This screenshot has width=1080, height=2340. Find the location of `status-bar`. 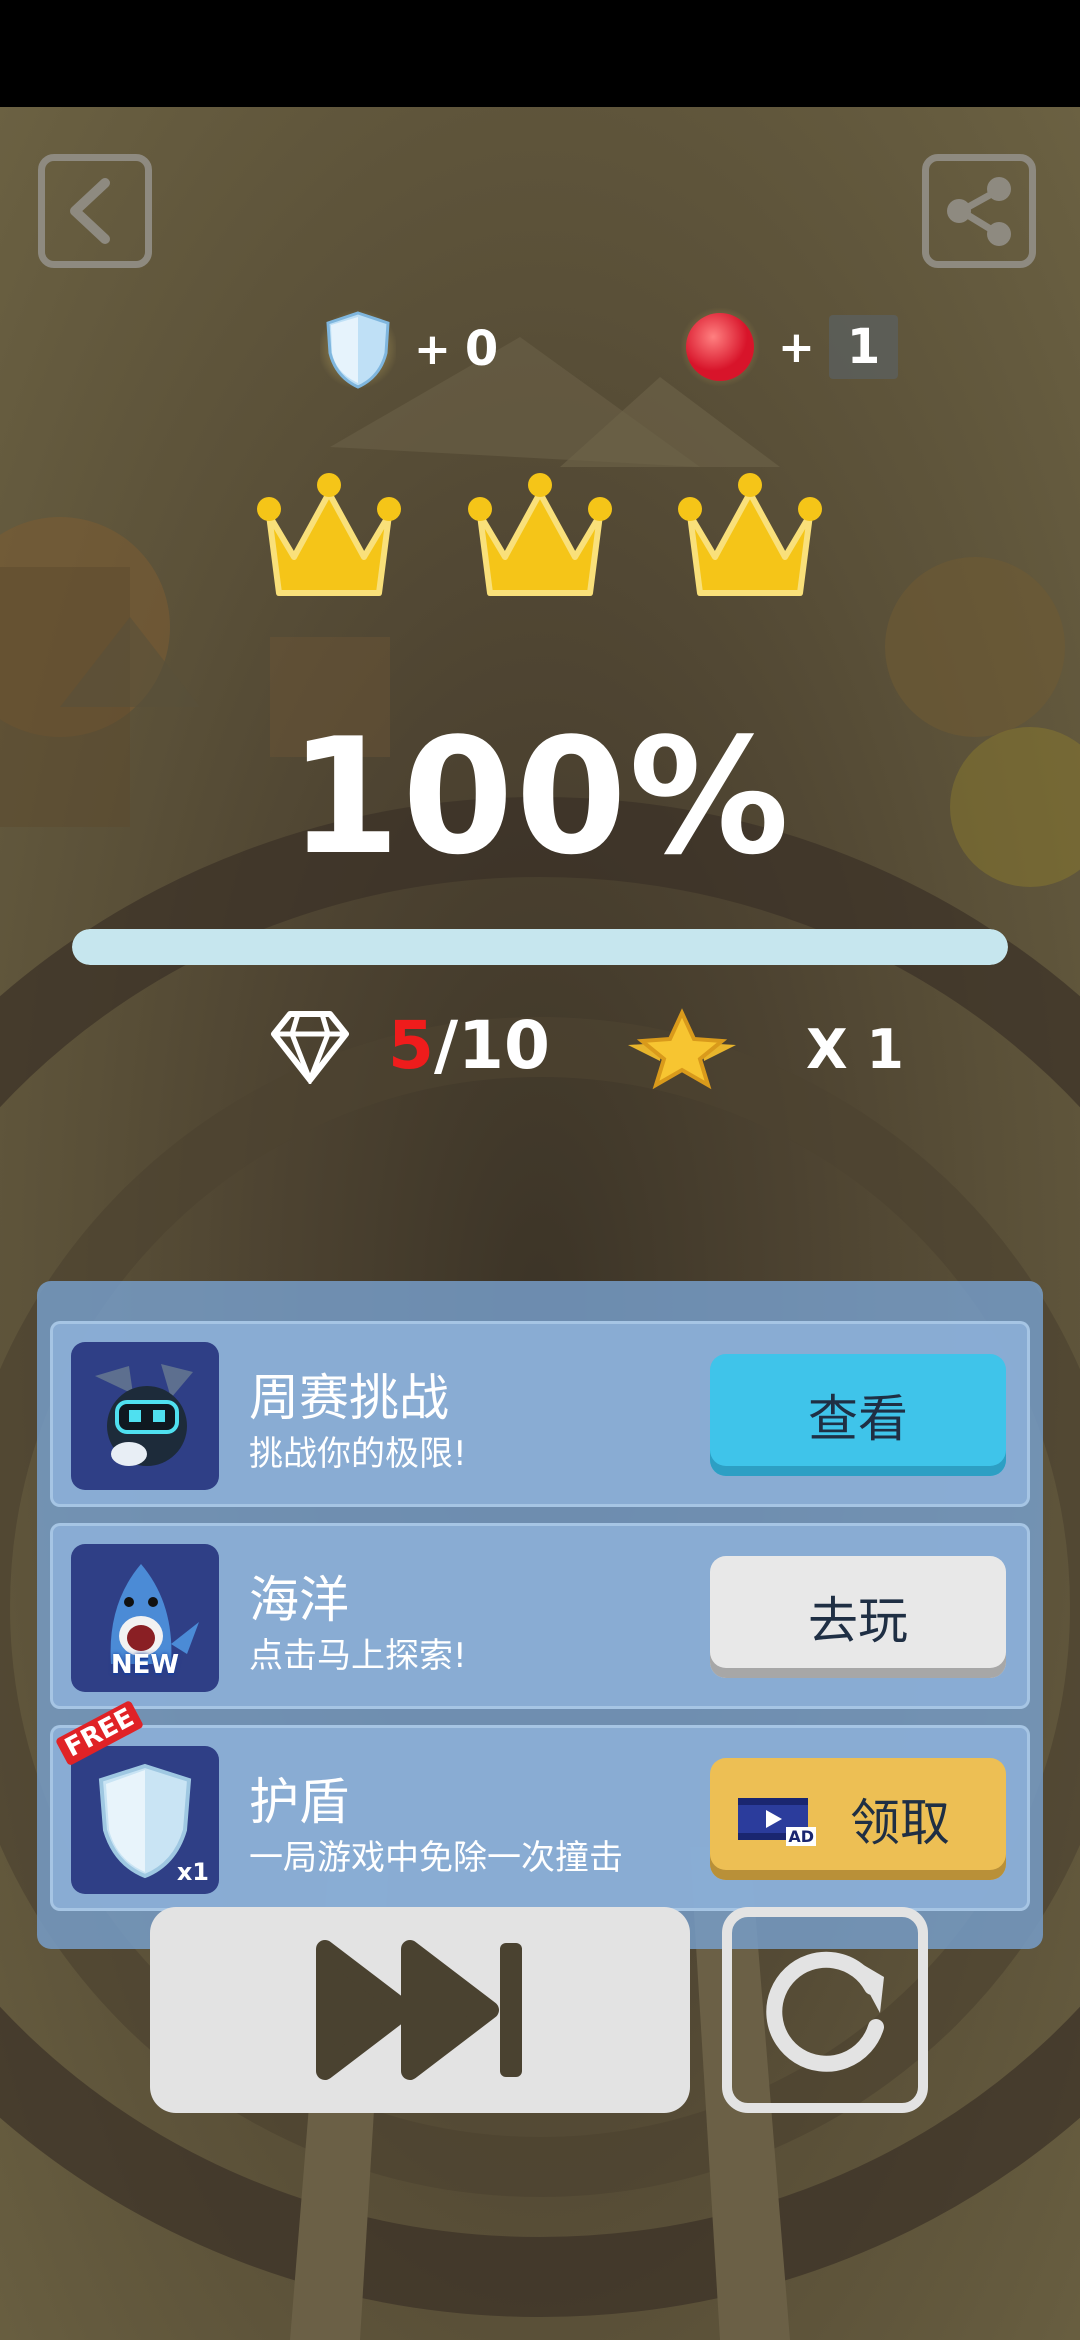

status-bar is located at coordinates (540, 53).